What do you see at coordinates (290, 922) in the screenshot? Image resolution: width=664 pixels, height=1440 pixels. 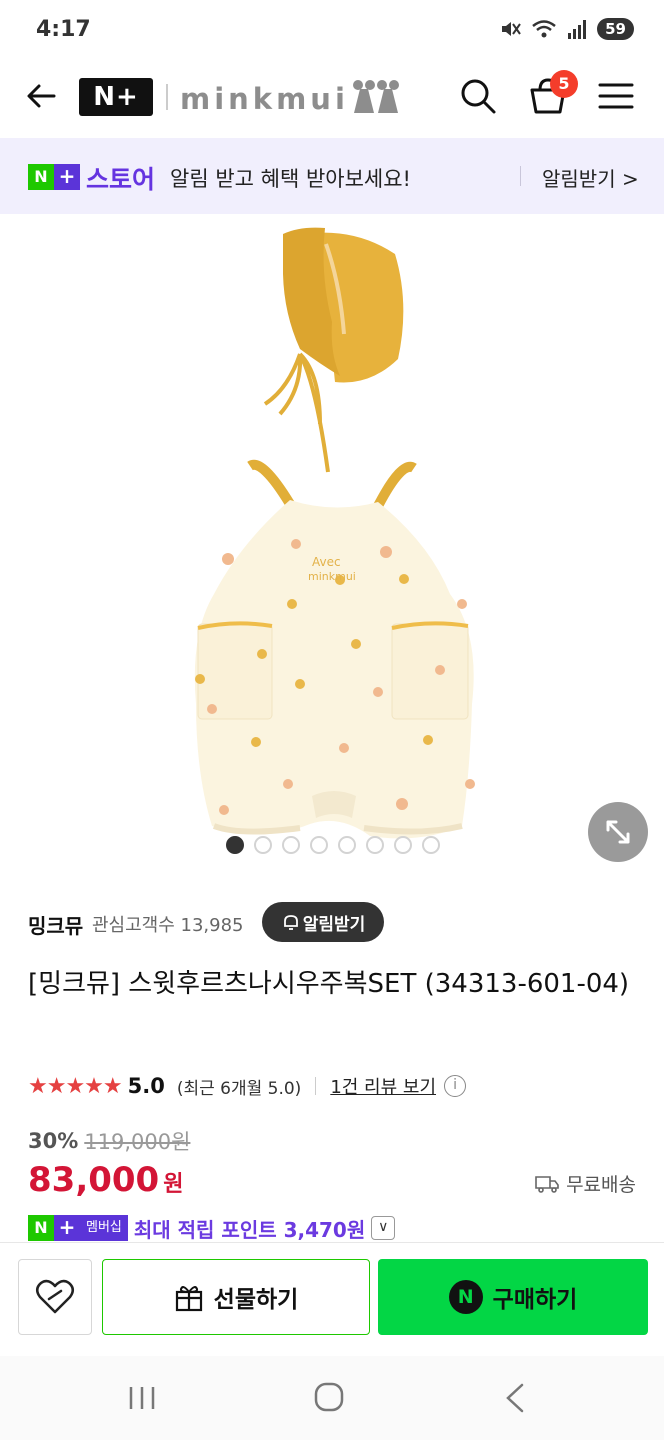 I see `bell-plus-icon` at bounding box center [290, 922].